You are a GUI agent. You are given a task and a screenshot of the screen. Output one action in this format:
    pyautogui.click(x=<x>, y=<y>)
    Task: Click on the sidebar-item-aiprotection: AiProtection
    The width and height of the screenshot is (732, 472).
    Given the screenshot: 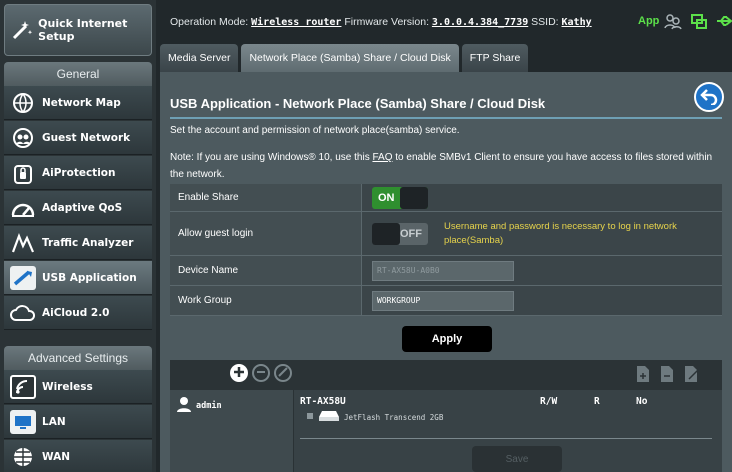 What is the action you would take?
    pyautogui.click(x=78, y=173)
    